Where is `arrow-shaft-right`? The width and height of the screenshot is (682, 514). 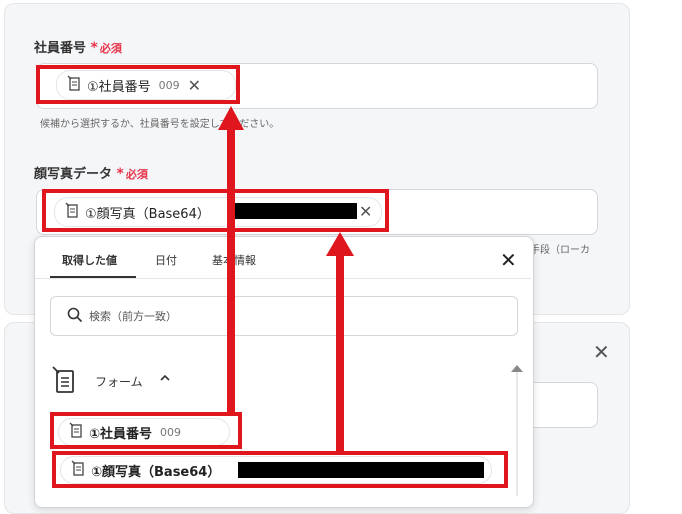 arrow-shaft-right is located at coordinates (340, 352).